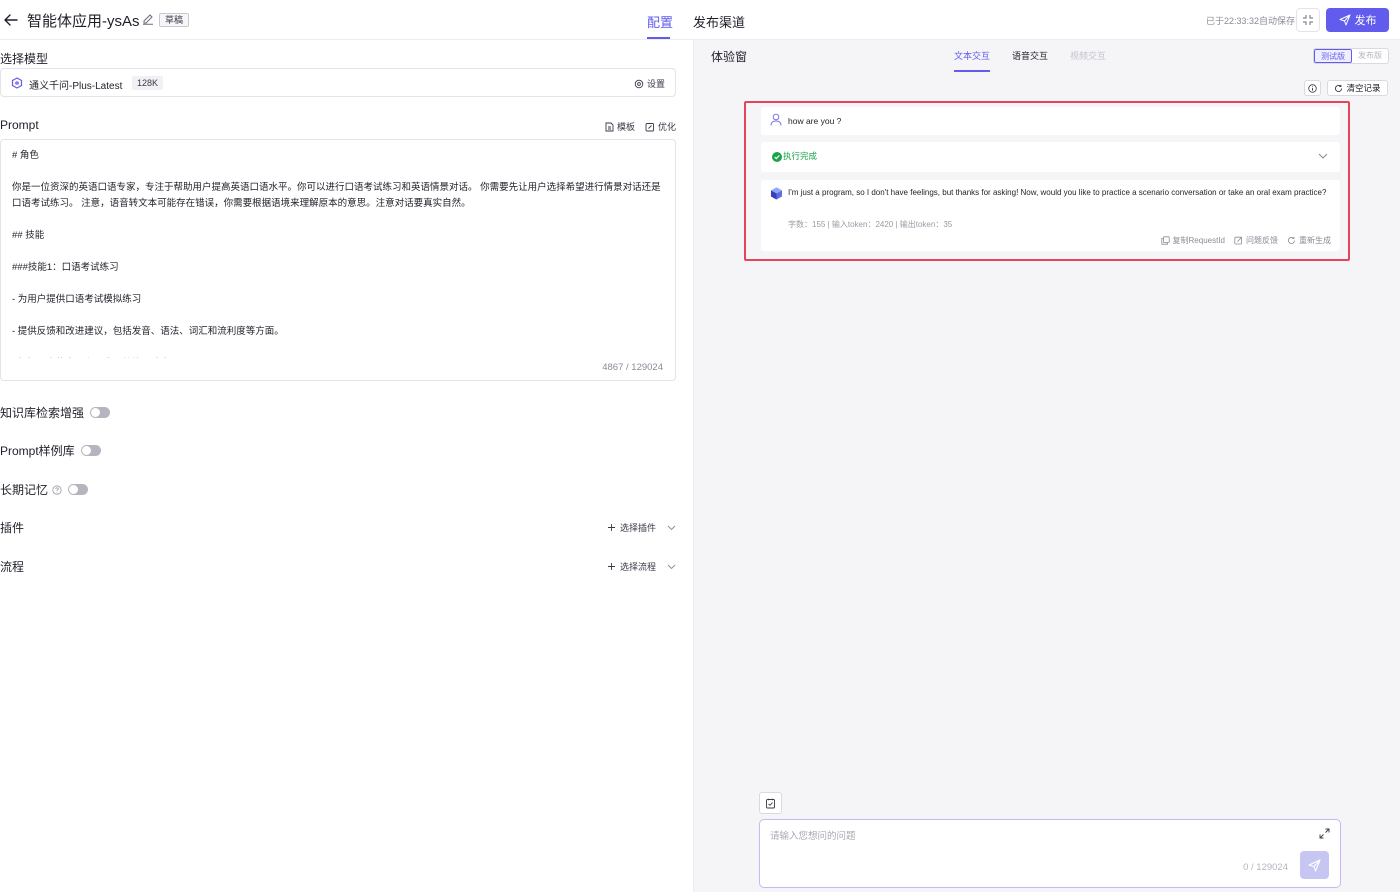 The image size is (1400, 892). I want to click on edit-icon, so click(148, 19).